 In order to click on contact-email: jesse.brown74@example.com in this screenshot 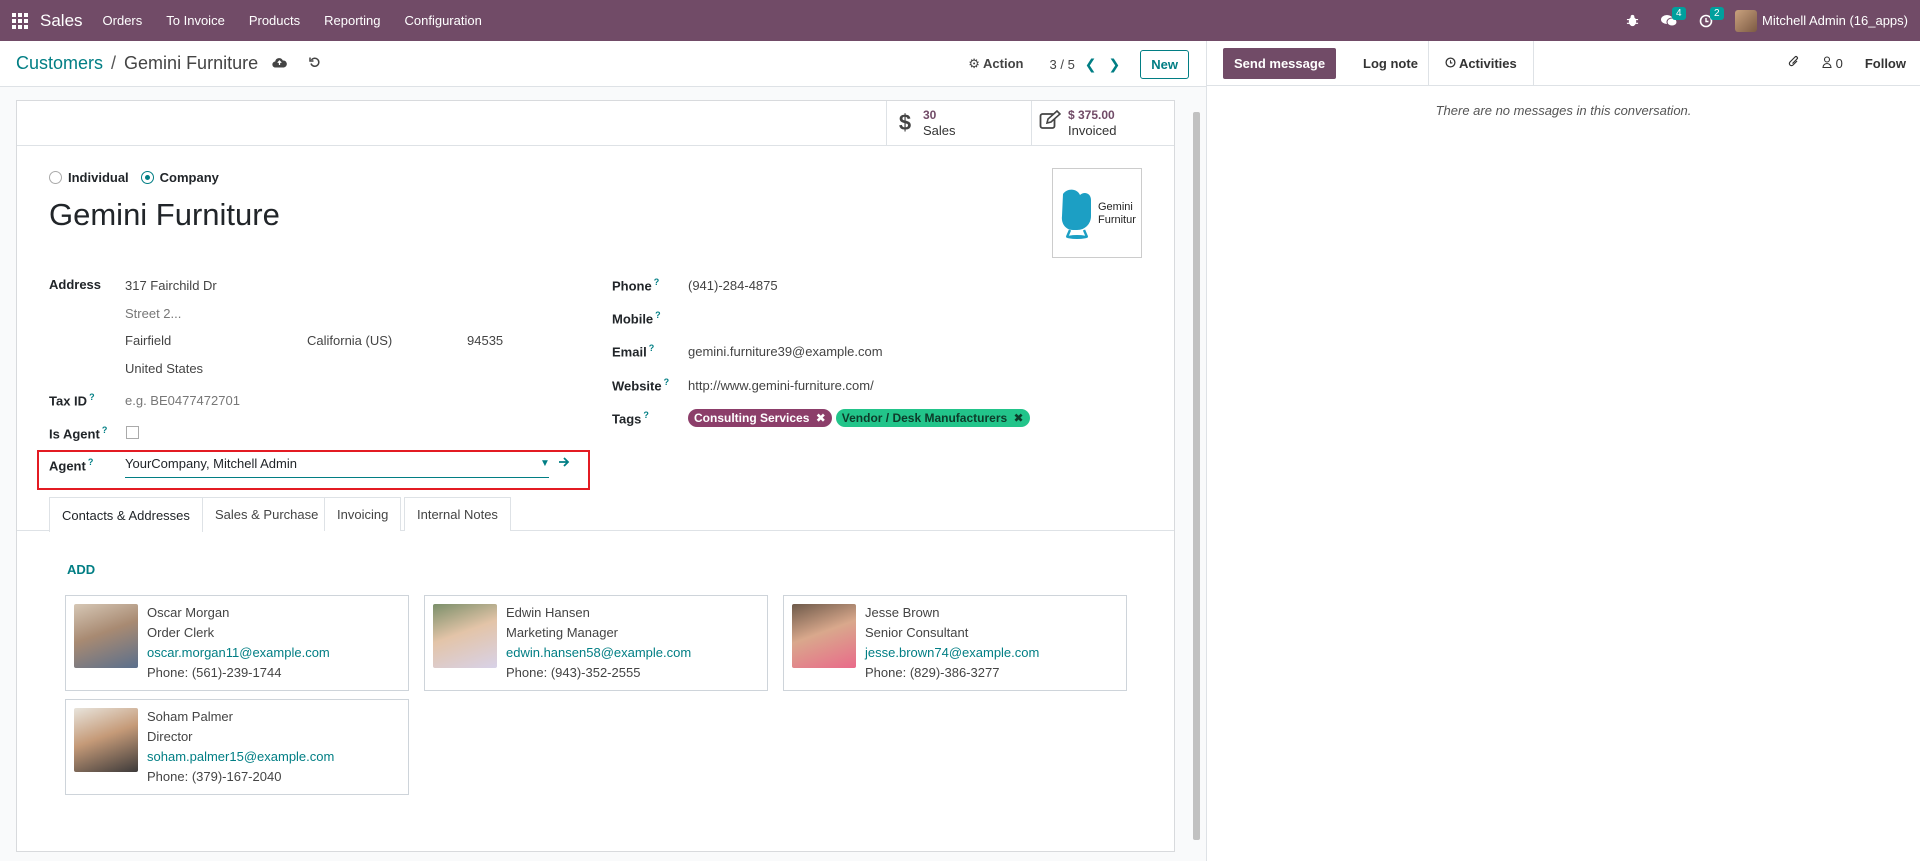, I will do `click(952, 653)`.